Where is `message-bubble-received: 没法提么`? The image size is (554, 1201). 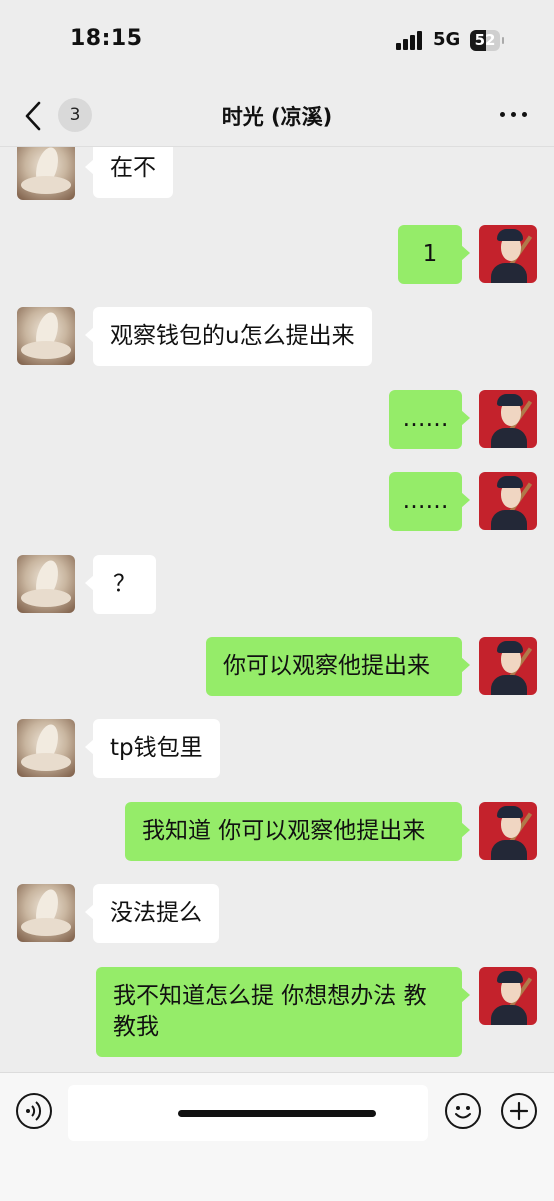 message-bubble-received: 没法提么 is located at coordinates (152, 913).